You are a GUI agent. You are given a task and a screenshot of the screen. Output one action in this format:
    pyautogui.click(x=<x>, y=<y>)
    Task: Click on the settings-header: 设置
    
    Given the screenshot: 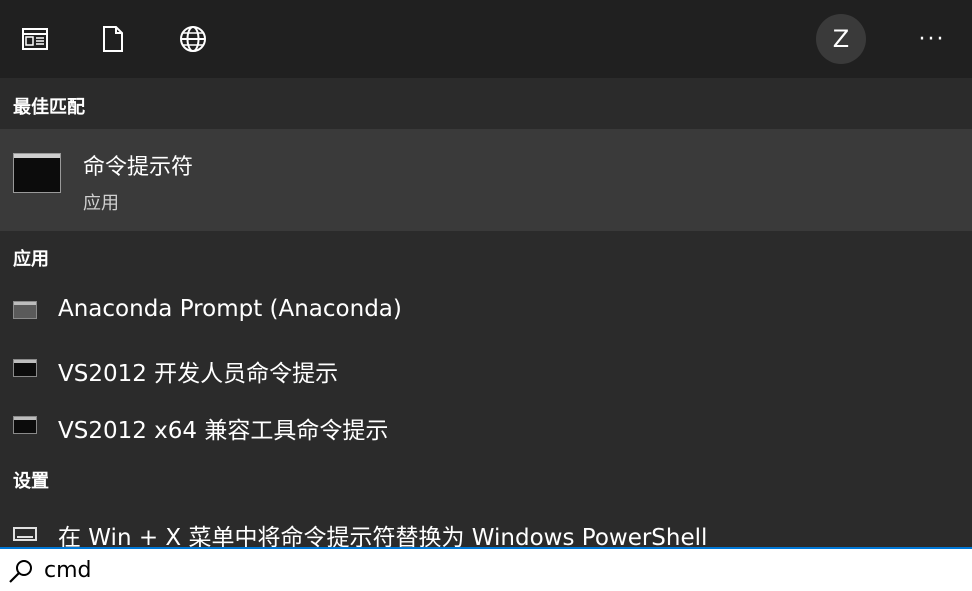 What is the action you would take?
    pyautogui.click(x=31, y=481)
    